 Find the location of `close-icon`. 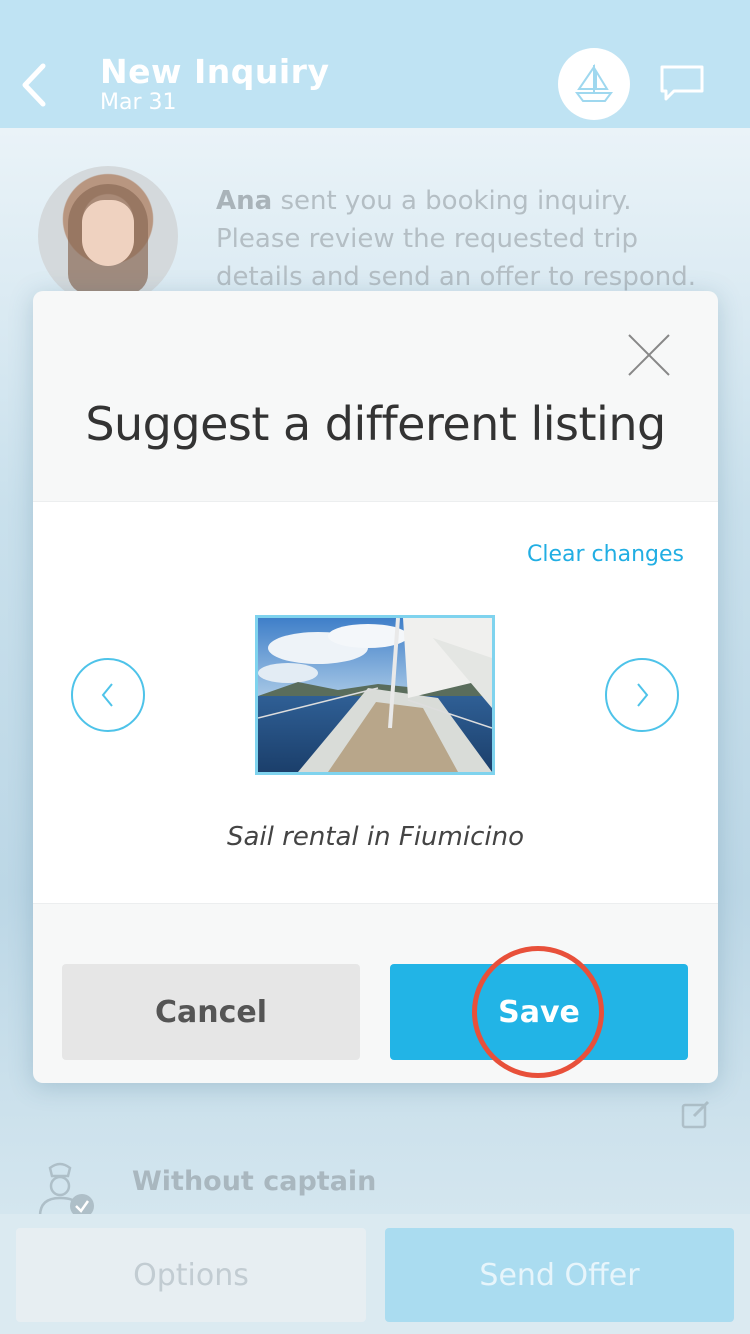

close-icon is located at coordinates (649, 355).